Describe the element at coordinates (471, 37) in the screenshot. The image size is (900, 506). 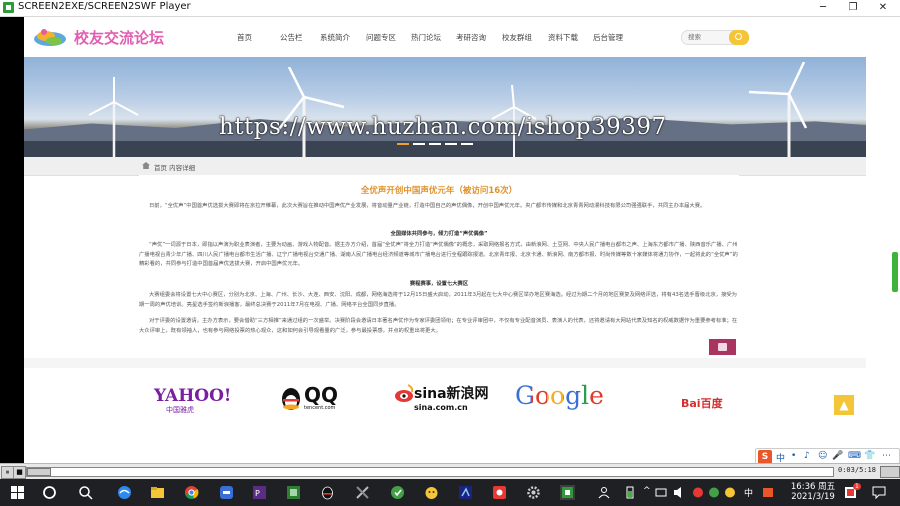
I see `nav-grad-consult: 考研咨询` at that location.